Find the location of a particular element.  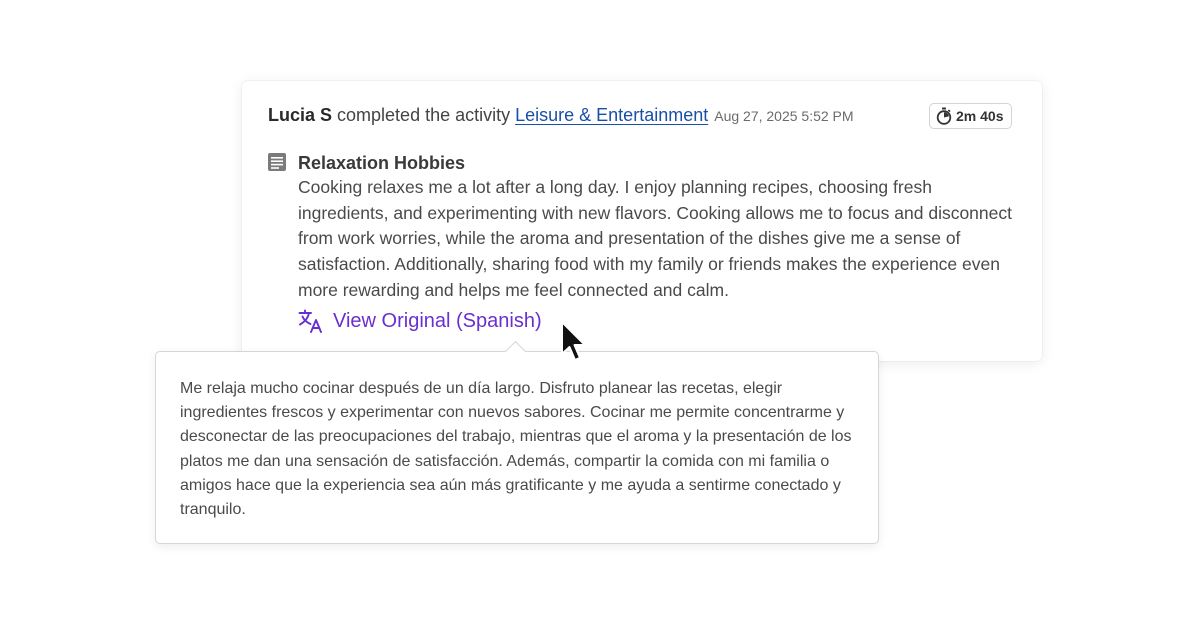

duration-badge: 2m 40s is located at coordinates (971, 116).